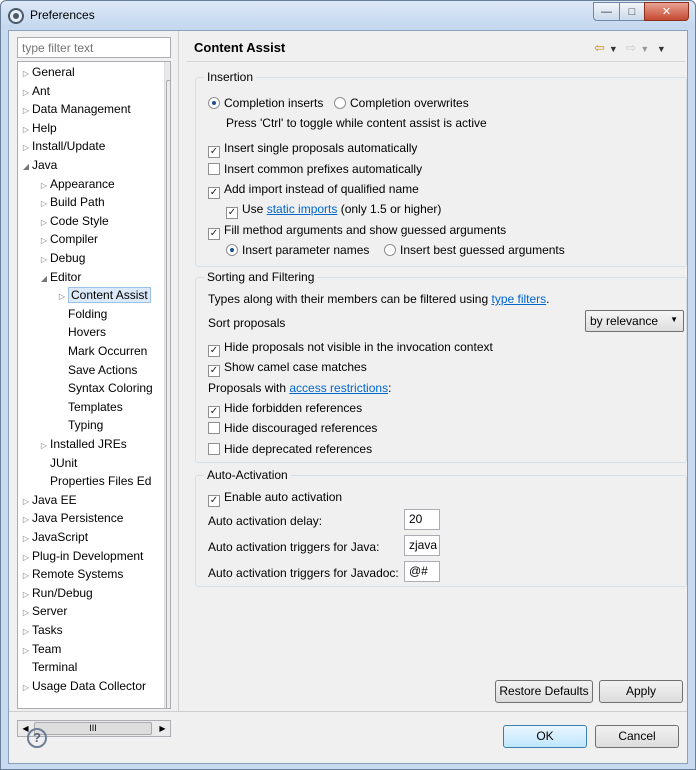  I want to click on tree-item: ▷ Appearance, so click(76, 184).